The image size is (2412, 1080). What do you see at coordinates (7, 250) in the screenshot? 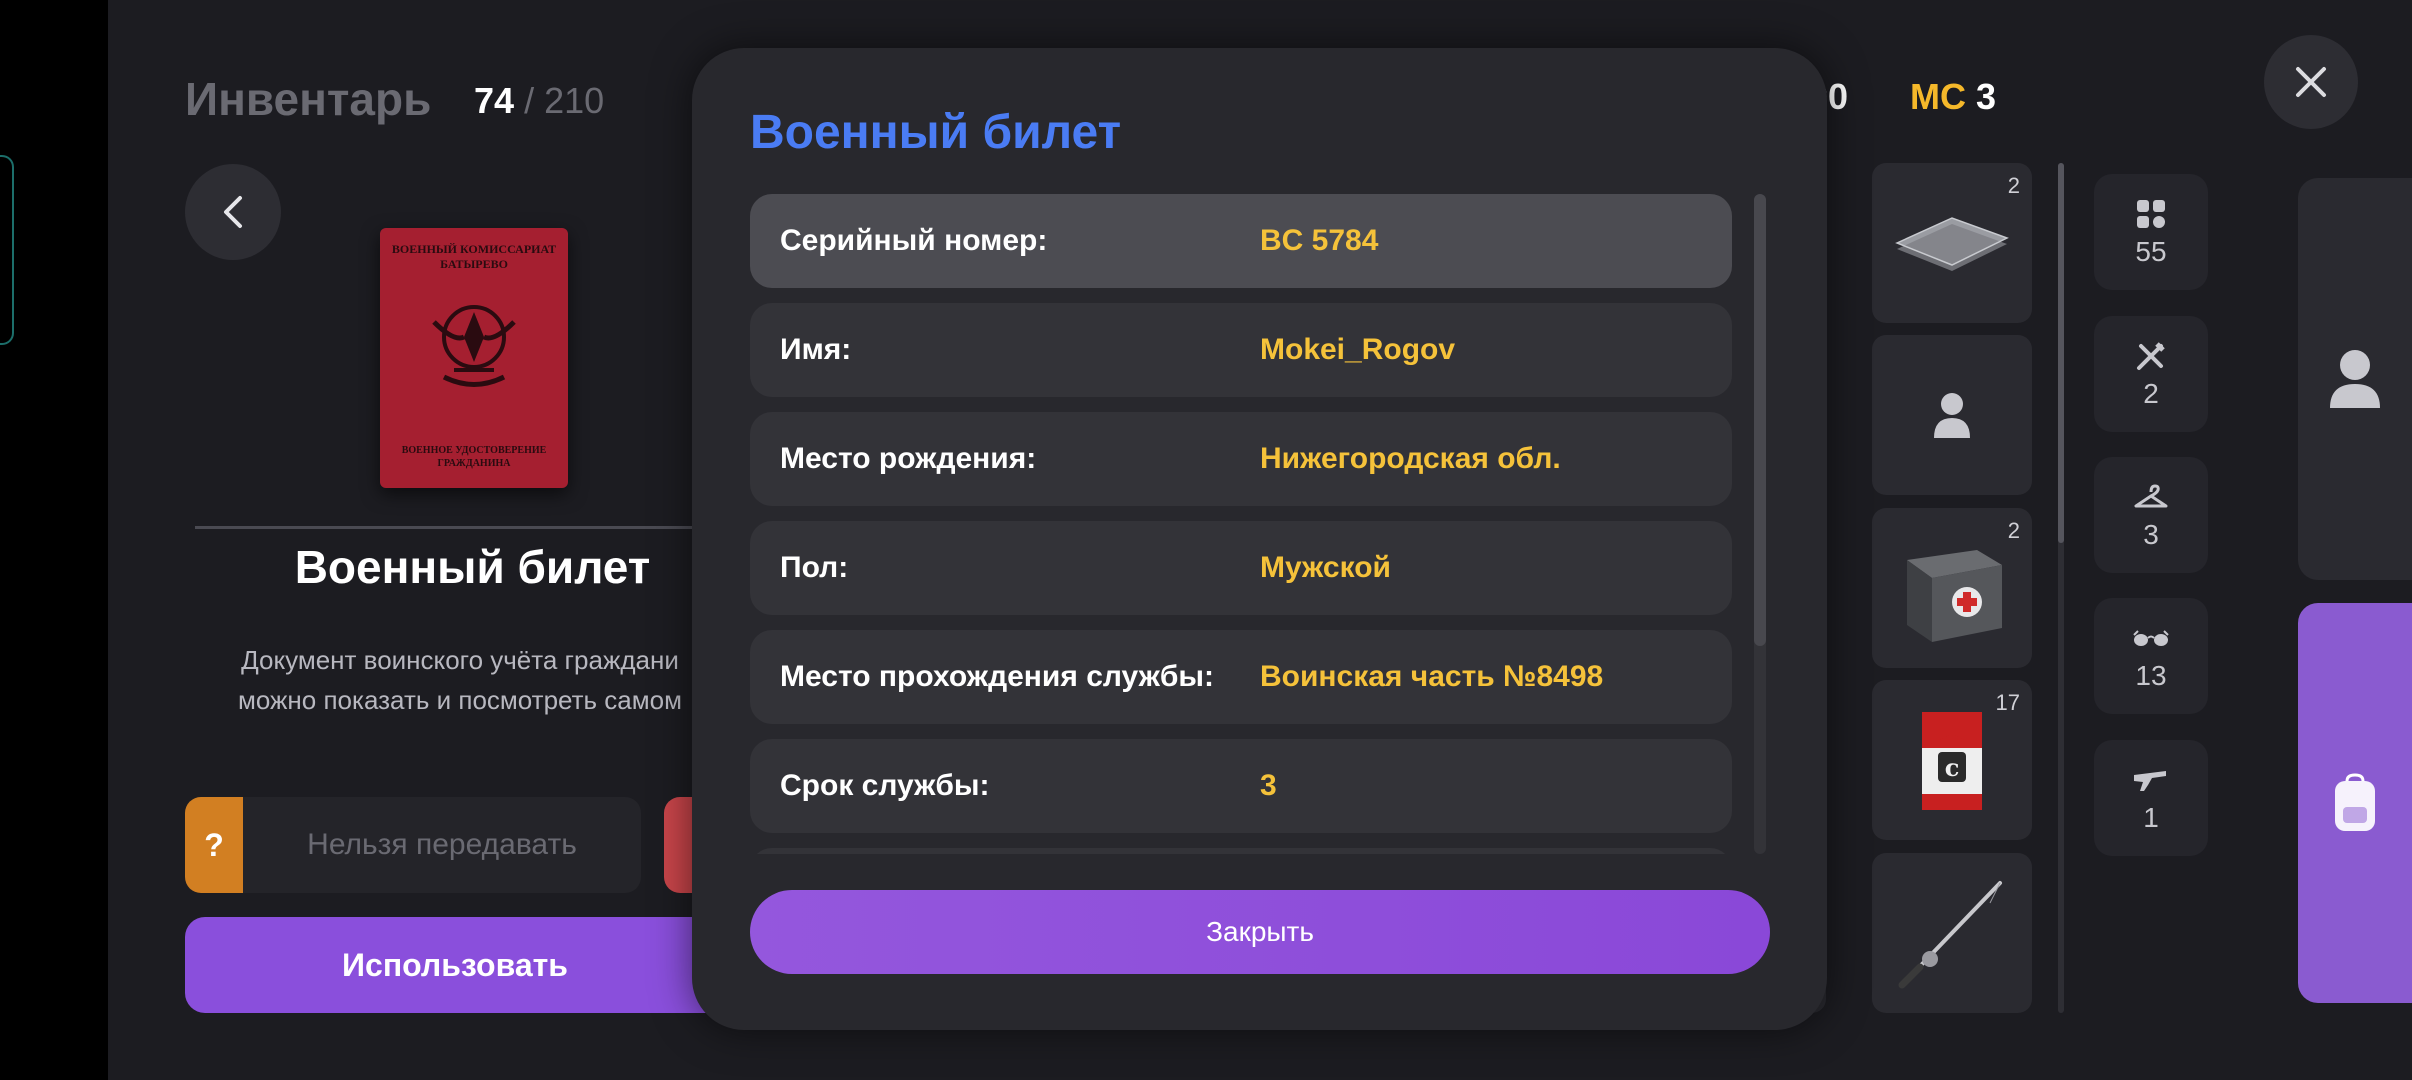
I see `side-handle` at bounding box center [7, 250].